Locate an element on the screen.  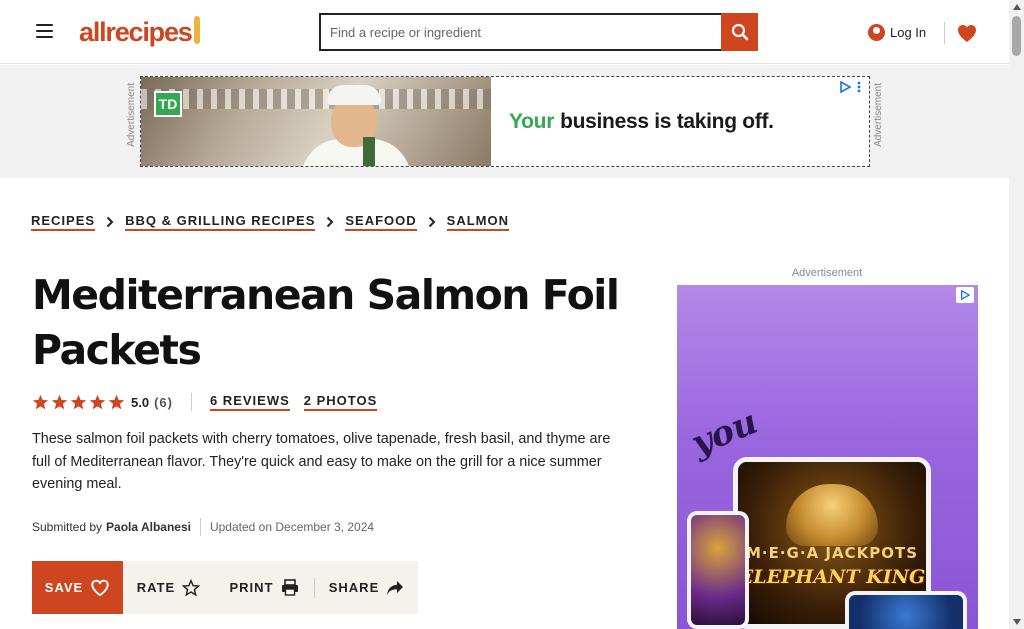
phone-left-screen is located at coordinates (718, 570).